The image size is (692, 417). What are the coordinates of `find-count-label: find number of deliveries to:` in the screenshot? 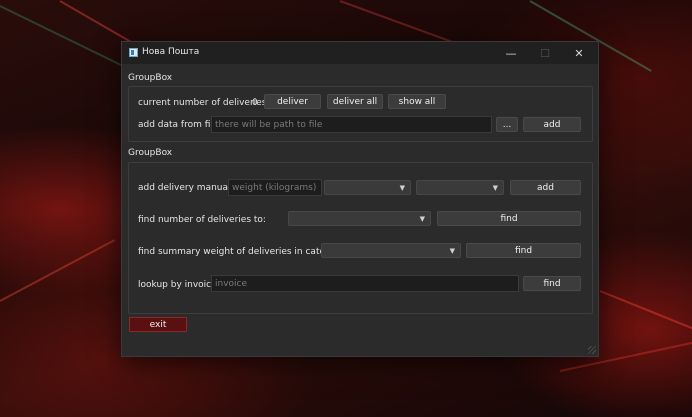 It's located at (202, 220).